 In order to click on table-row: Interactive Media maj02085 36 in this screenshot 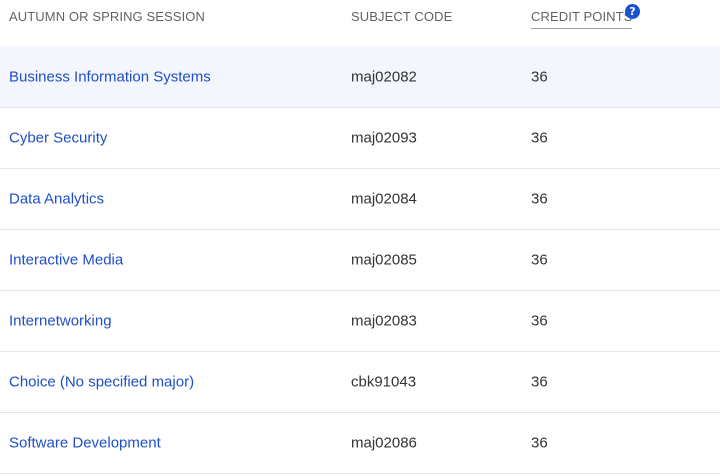, I will do `click(360, 260)`.